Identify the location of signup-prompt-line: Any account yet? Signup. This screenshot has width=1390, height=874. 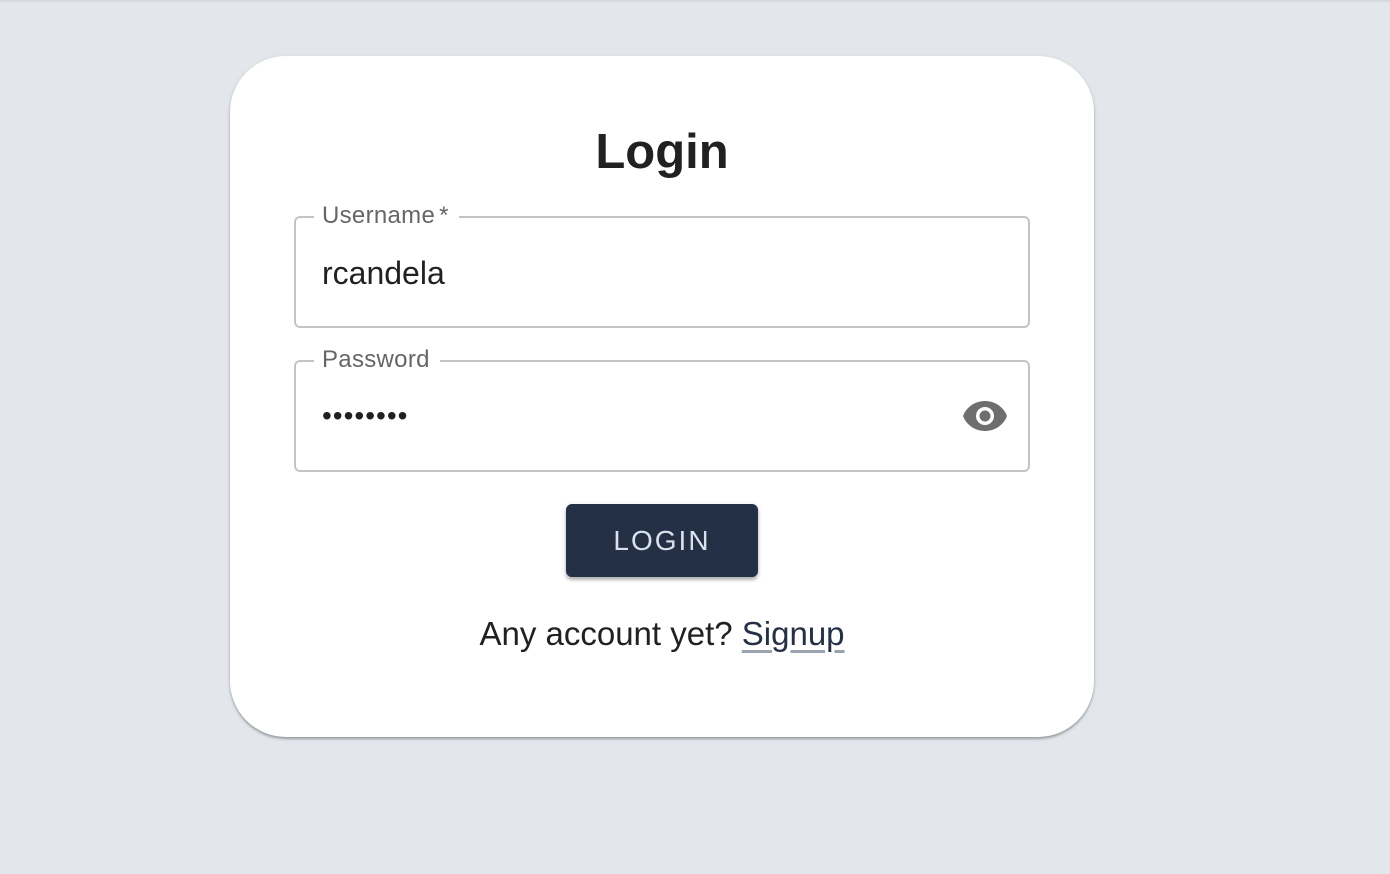
(662, 634).